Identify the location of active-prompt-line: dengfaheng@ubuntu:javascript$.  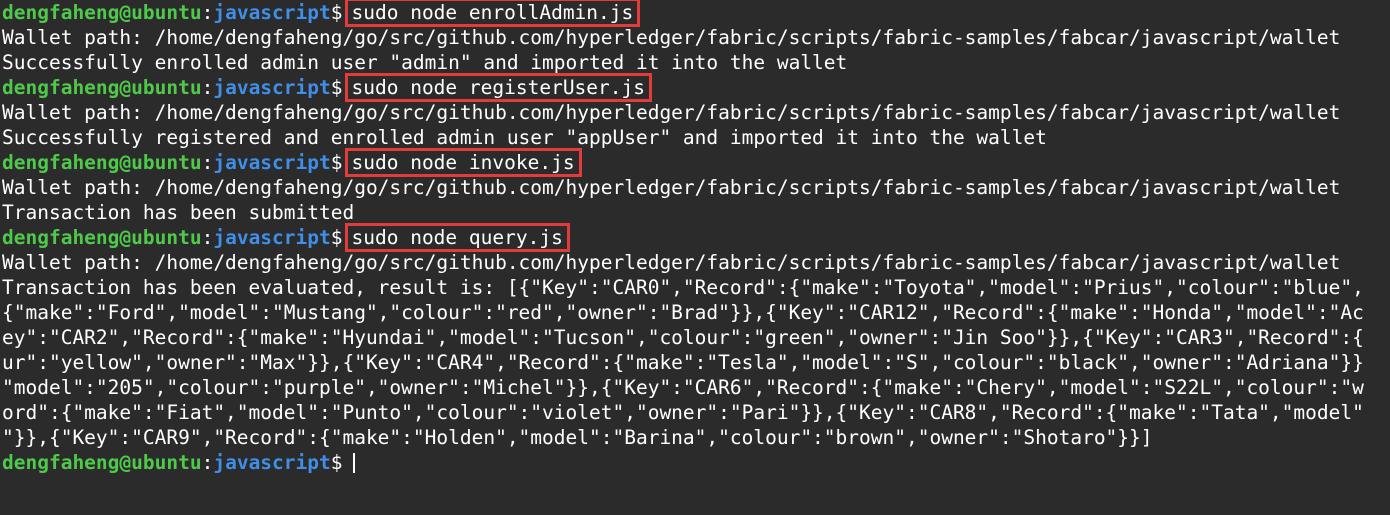
(683, 462).